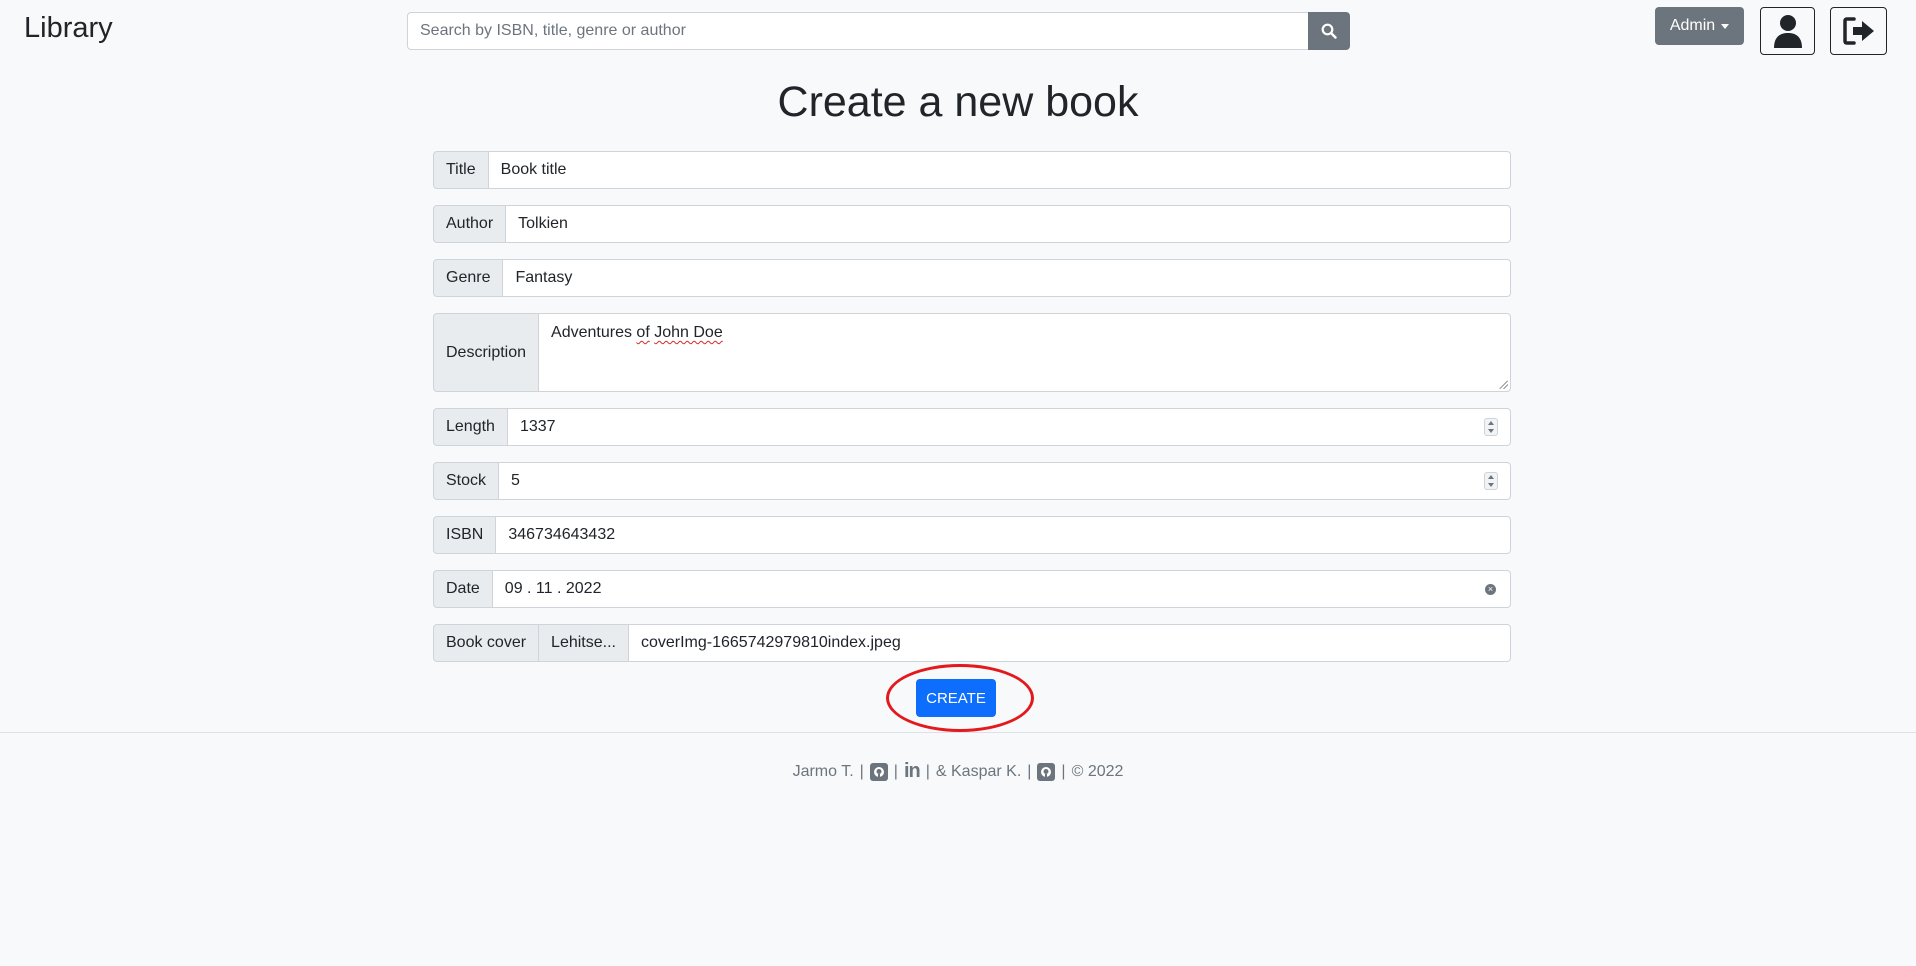 This screenshot has height=966, width=1916. Describe the element at coordinates (1001, 589) in the screenshot. I see `date-input: 09 . 11 . 2022 ×` at that location.